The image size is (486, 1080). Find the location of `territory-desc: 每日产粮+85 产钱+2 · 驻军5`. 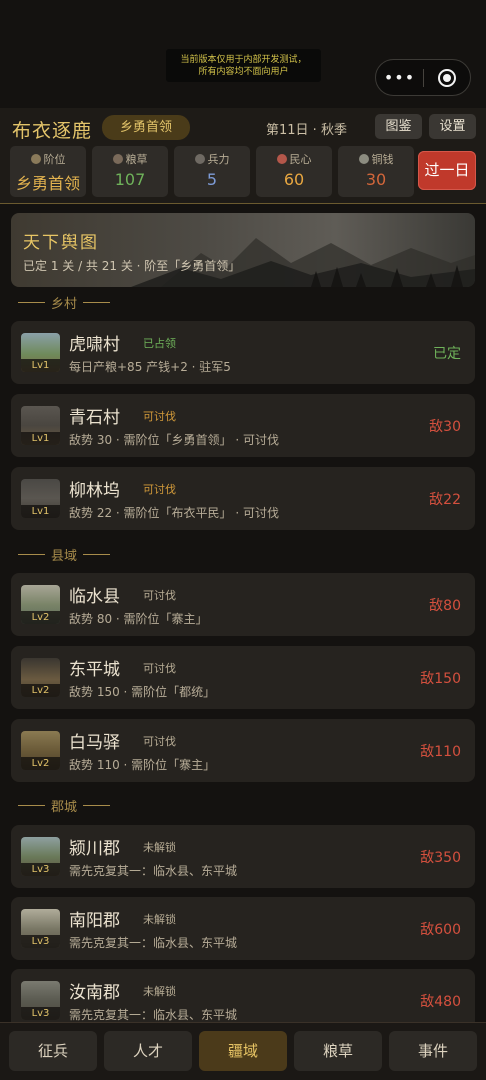

territory-desc: 每日产粮+85 产钱+2 · 驻军5 is located at coordinates (150, 367).